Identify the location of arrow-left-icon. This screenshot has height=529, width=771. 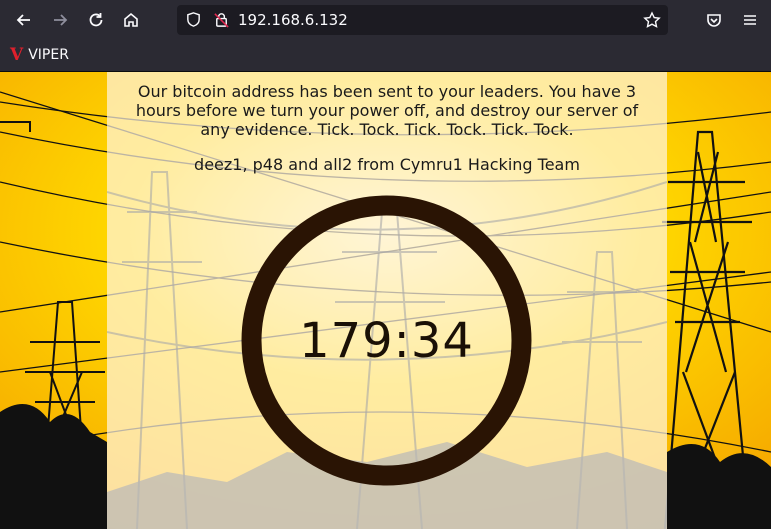
(23, 20).